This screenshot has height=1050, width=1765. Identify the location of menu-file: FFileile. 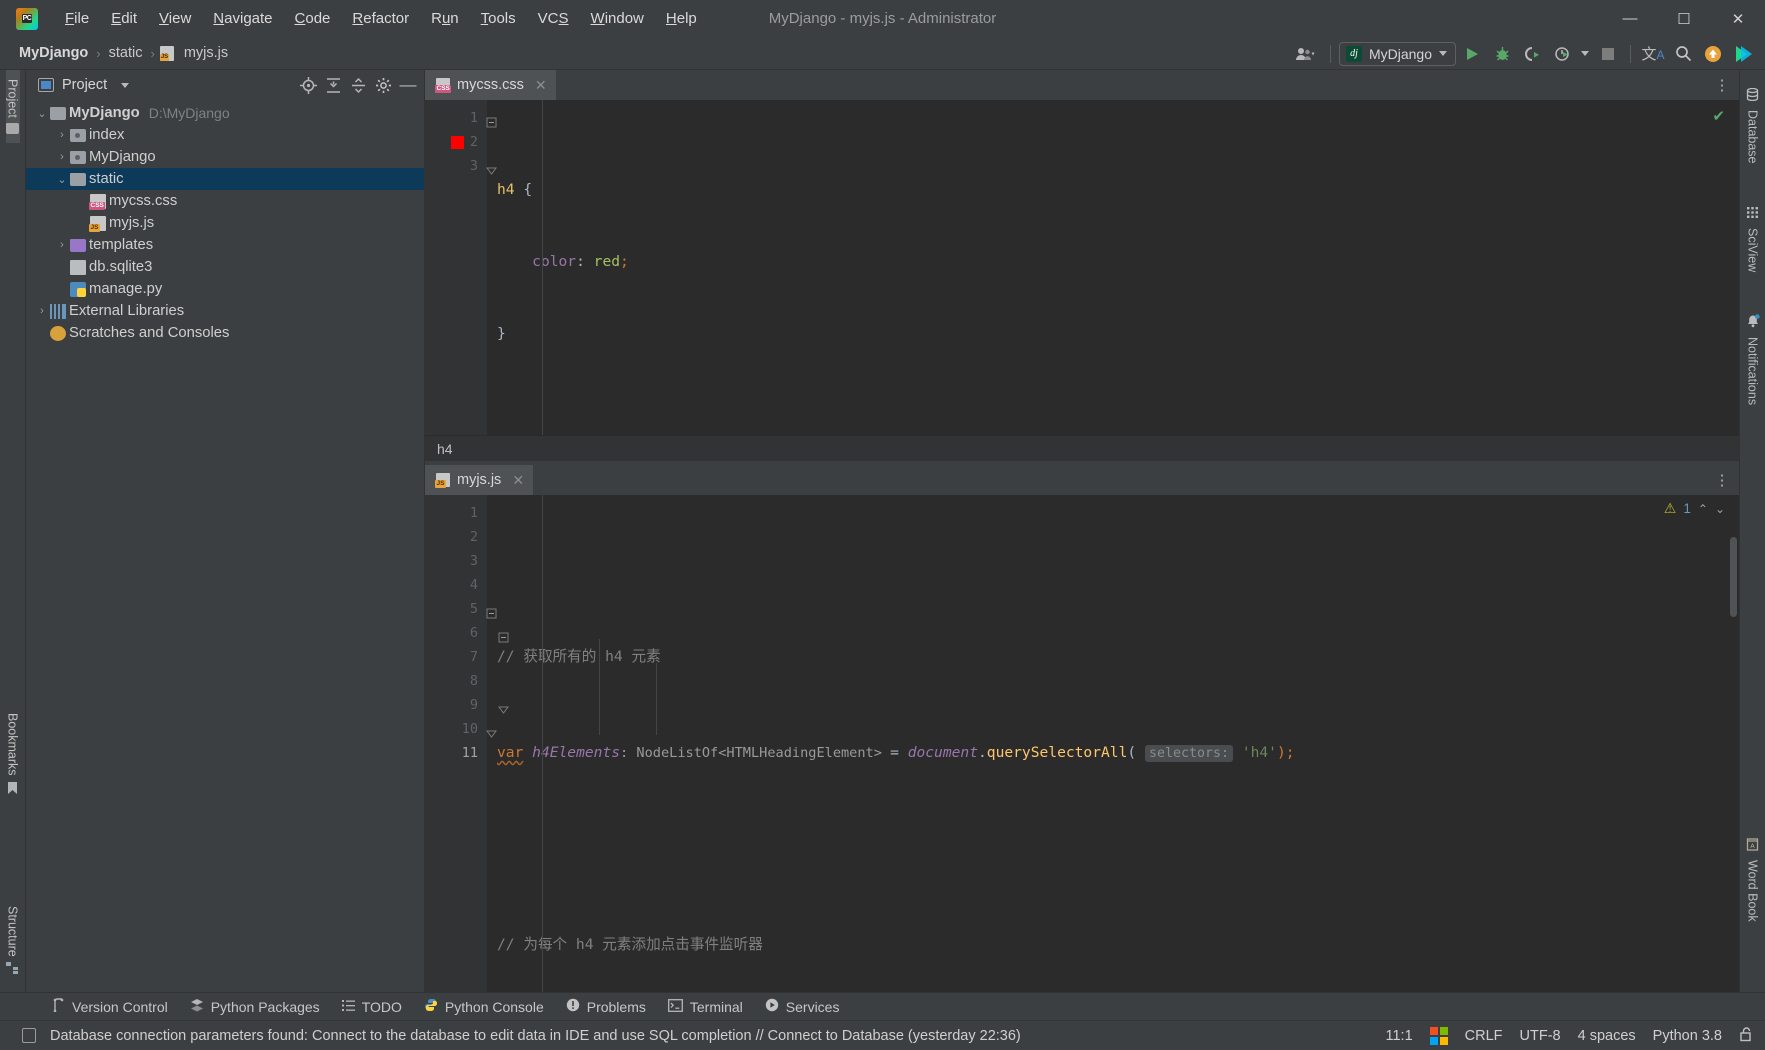
(77, 18).